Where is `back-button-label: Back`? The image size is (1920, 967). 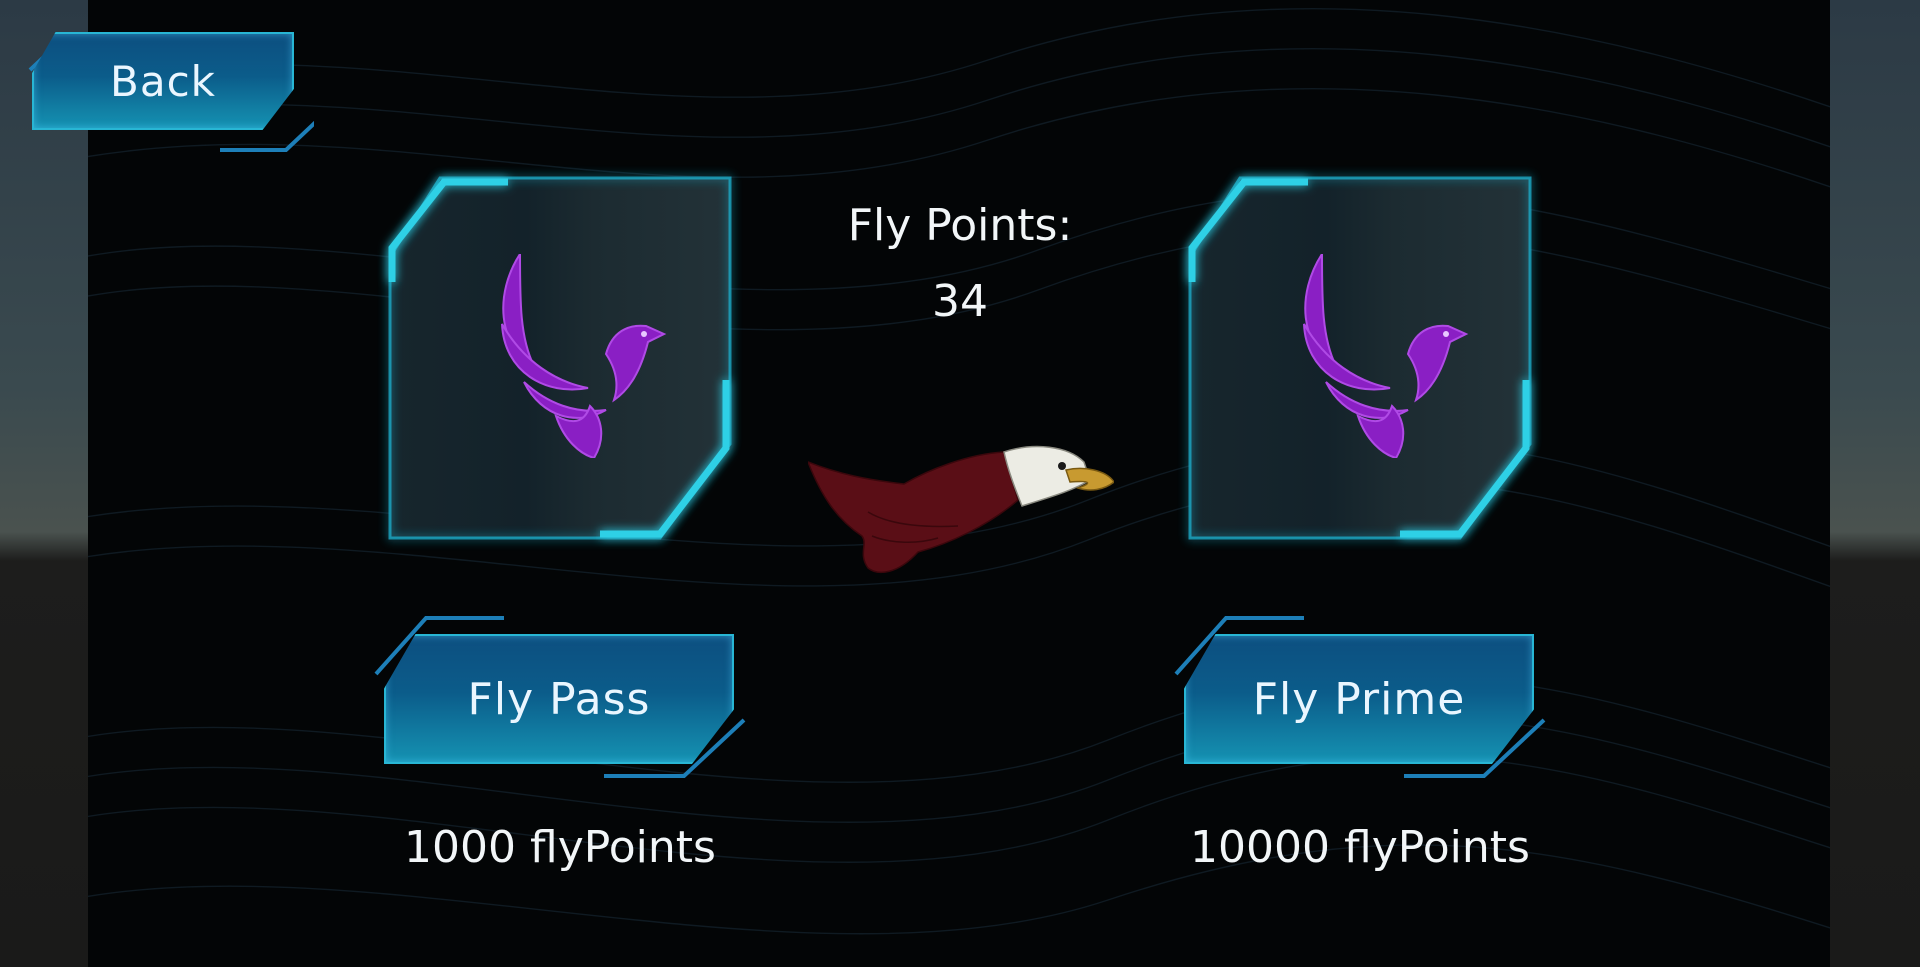 back-button-label: Back is located at coordinates (163, 81).